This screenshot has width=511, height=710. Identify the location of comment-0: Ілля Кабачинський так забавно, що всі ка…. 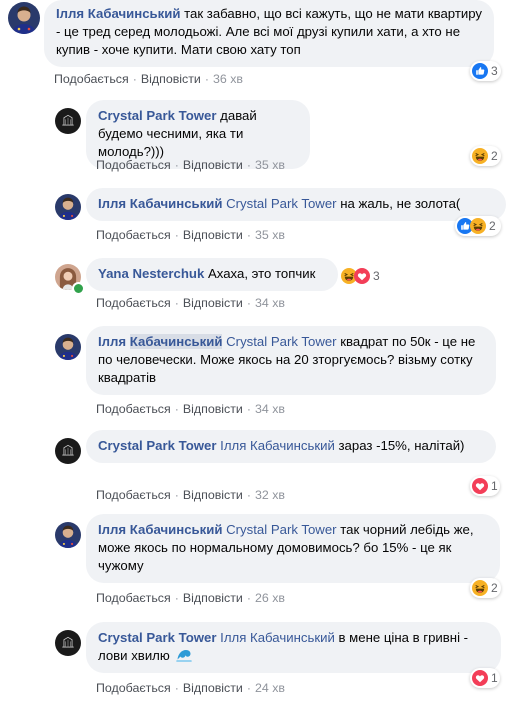
(255, 47).